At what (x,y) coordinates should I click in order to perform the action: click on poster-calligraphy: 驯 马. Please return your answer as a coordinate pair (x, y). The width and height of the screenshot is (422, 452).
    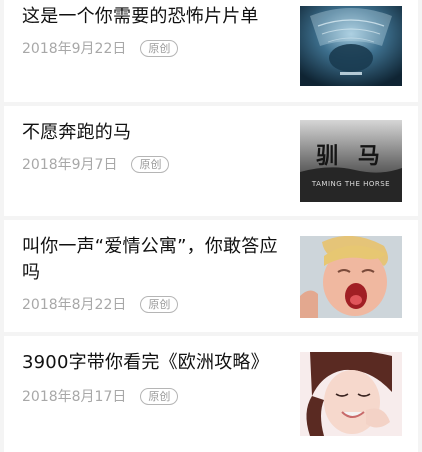
    Looking at the image, I should click on (351, 156).